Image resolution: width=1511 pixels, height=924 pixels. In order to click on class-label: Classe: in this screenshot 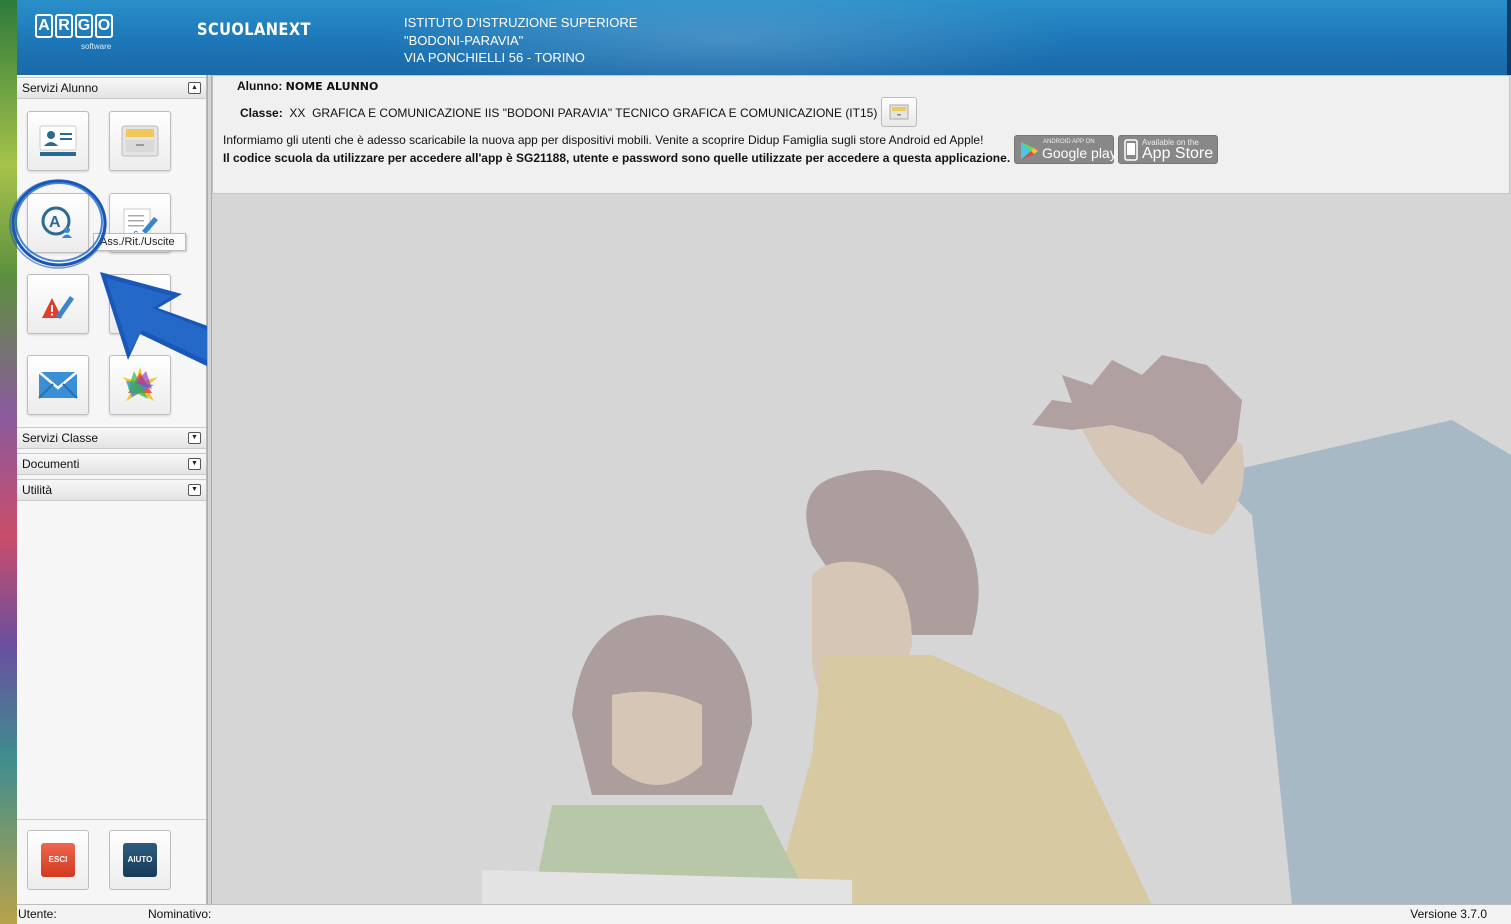, I will do `click(261, 113)`.